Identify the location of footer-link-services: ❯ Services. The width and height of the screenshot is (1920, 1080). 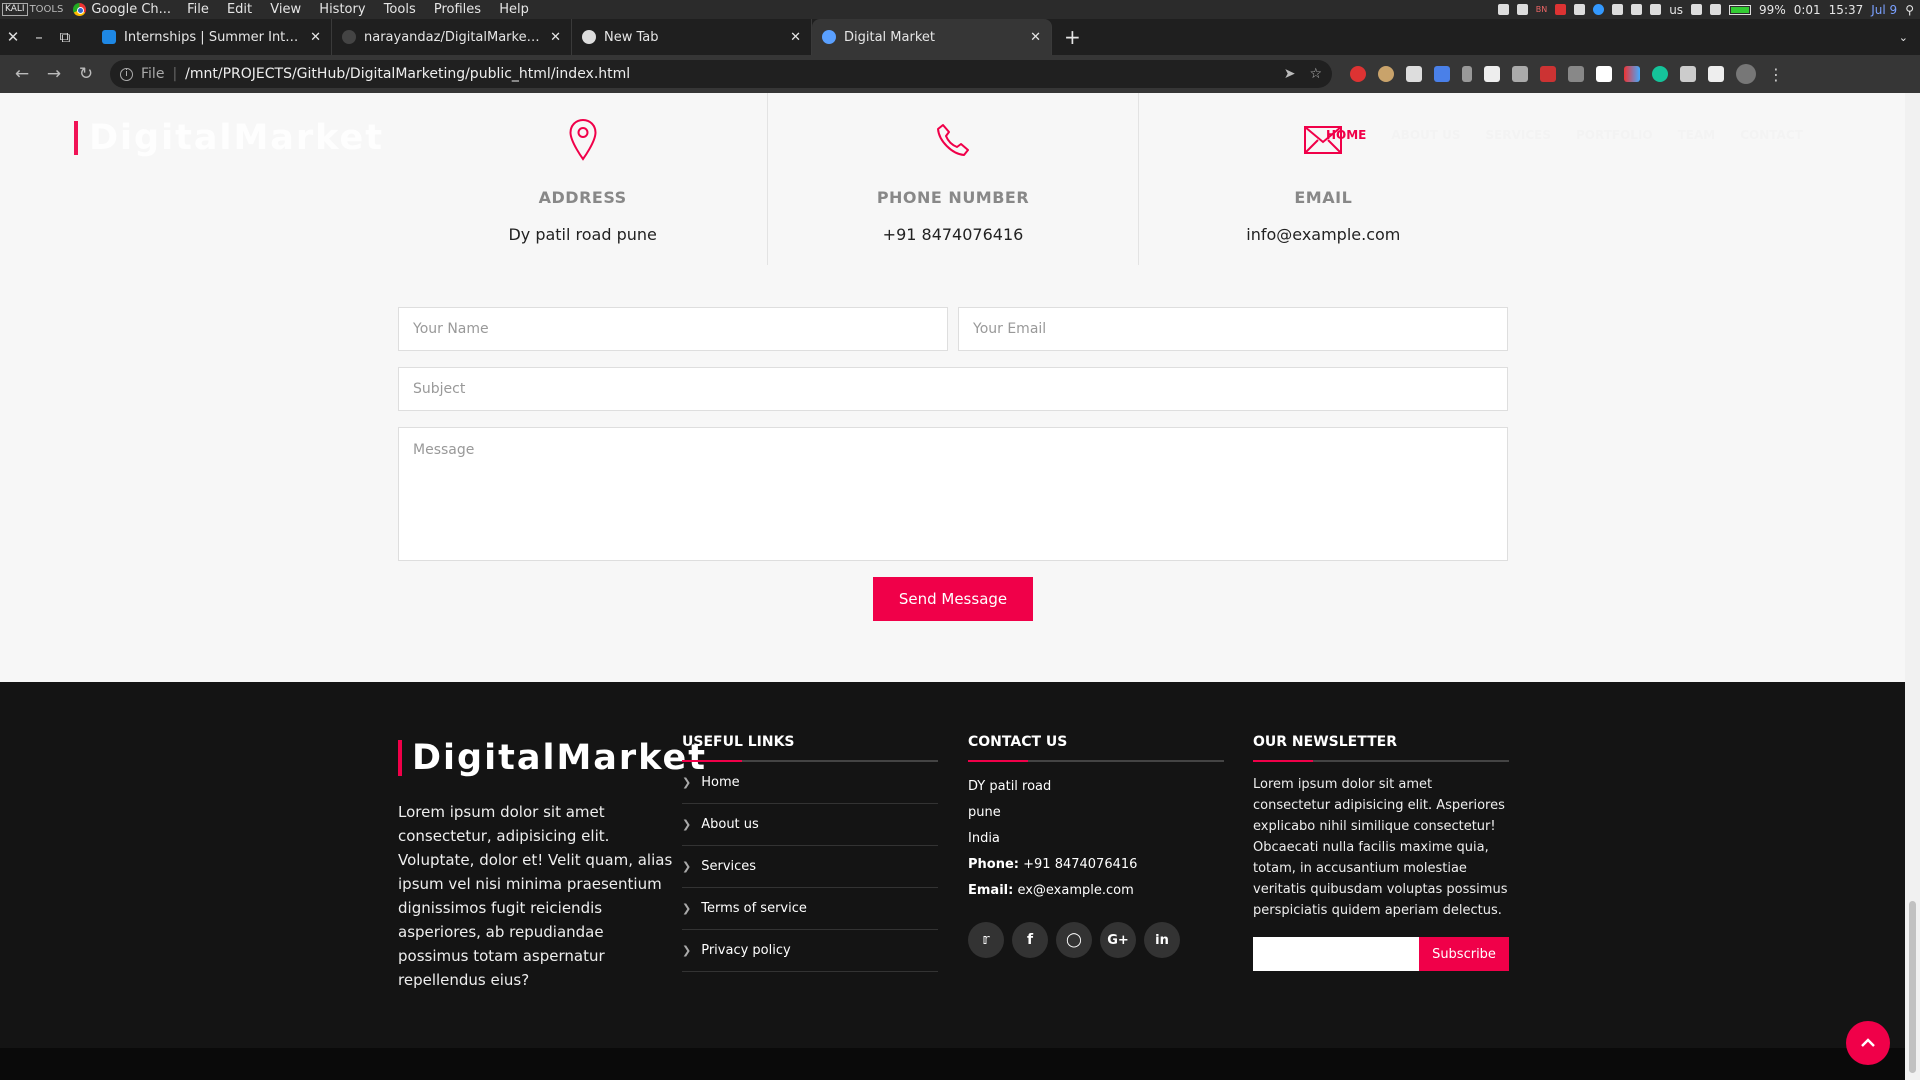
(810, 867).